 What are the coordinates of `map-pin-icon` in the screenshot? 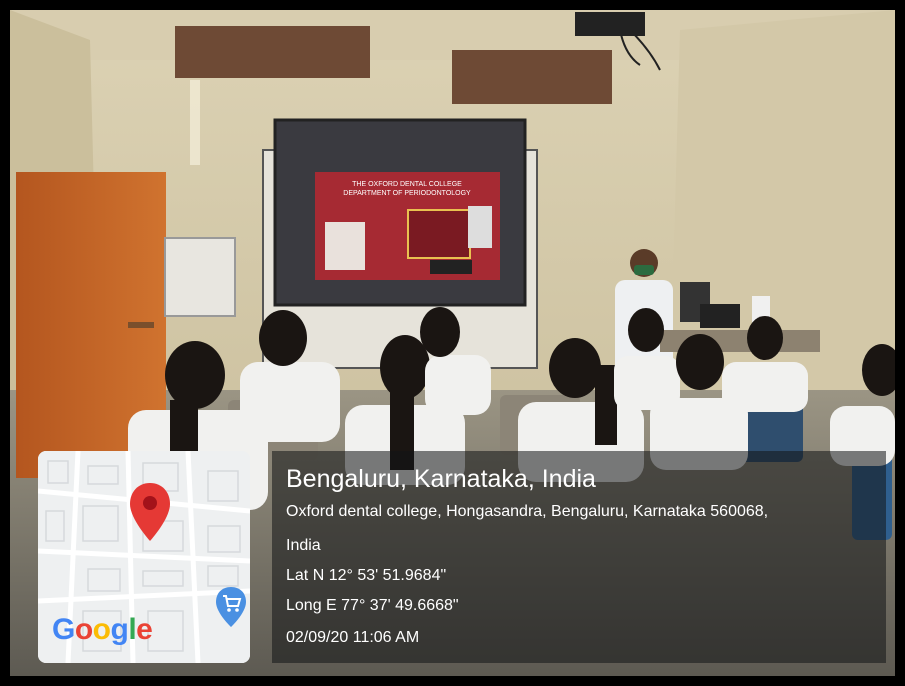 It's located at (150, 512).